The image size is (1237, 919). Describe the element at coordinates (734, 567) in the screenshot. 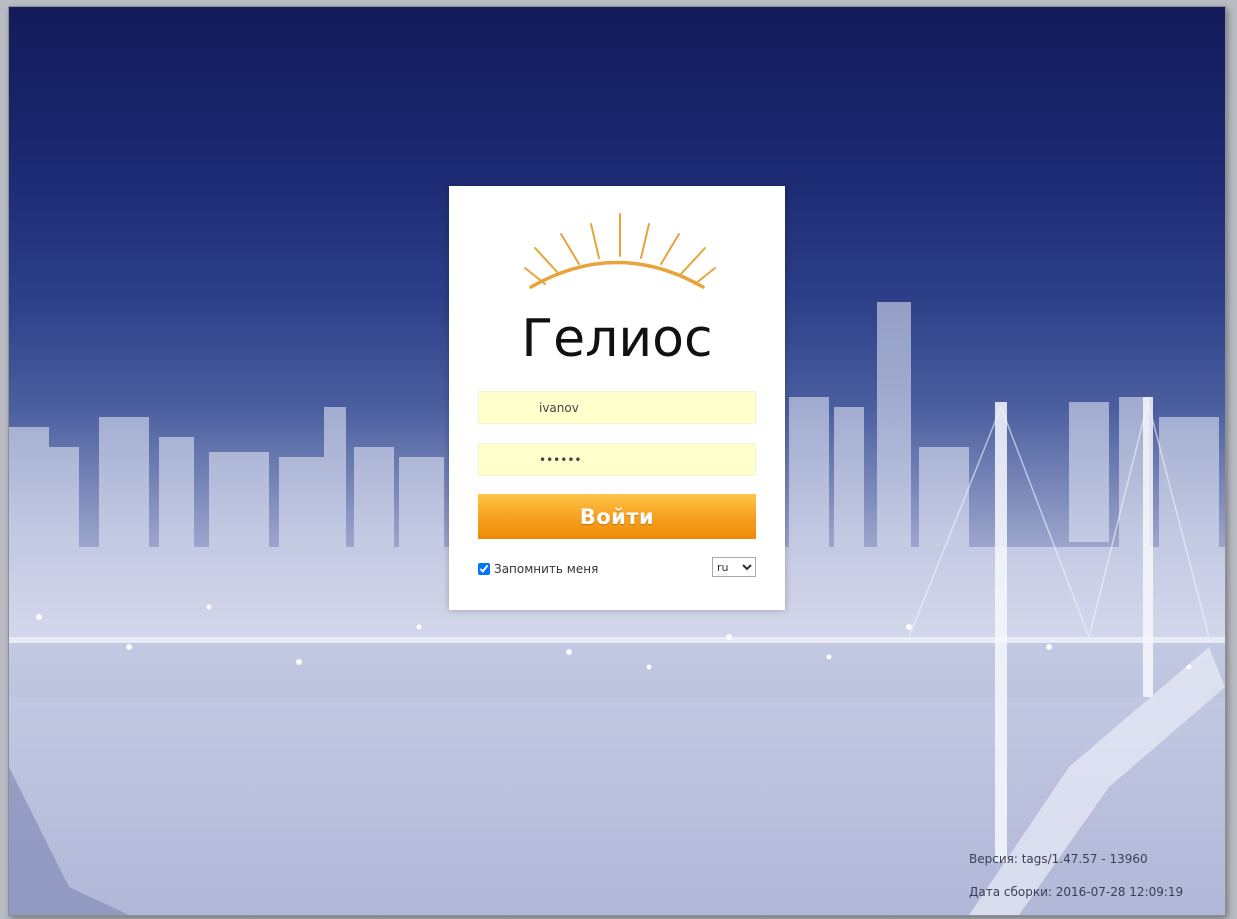

I see `language-select: ru` at that location.